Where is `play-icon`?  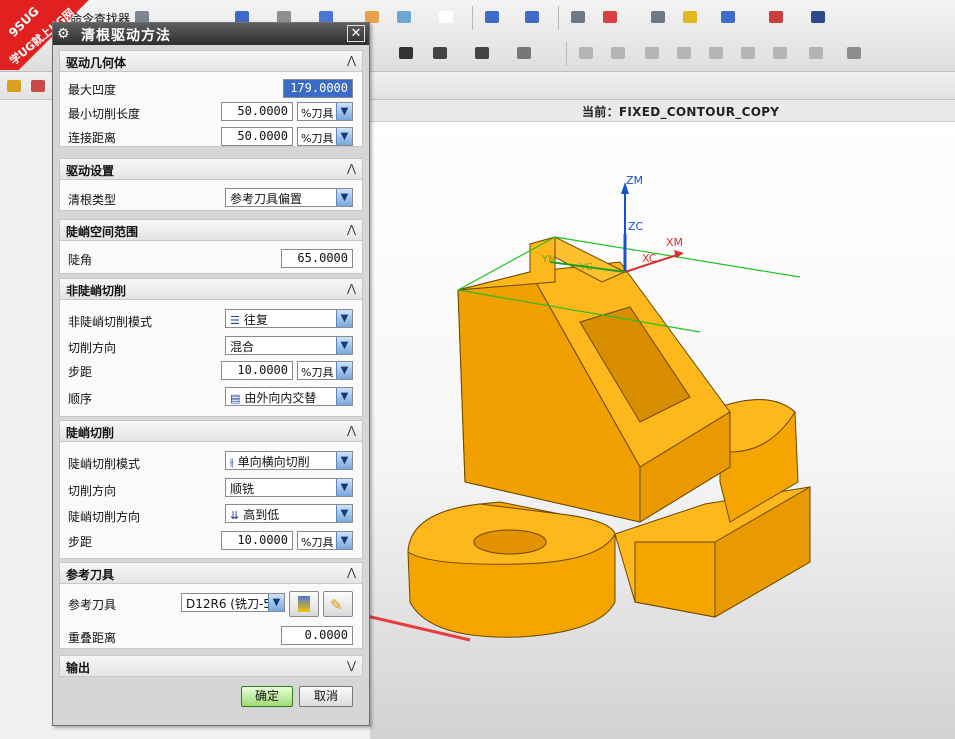 play-icon is located at coordinates (482, 53).